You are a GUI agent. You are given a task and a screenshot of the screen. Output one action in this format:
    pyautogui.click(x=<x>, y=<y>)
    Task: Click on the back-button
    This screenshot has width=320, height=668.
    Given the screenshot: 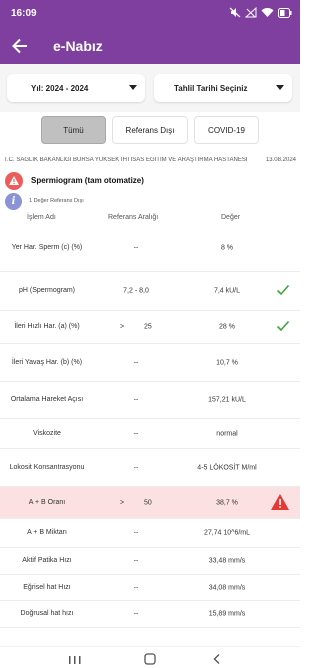 What is the action you would take?
    pyautogui.click(x=20, y=46)
    